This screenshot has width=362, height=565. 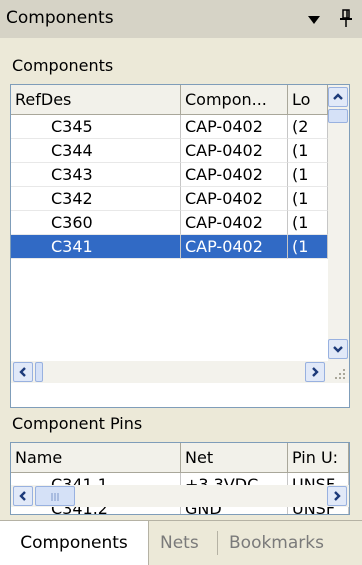 I want to click on location-cell: (2, so click(x=308, y=127).